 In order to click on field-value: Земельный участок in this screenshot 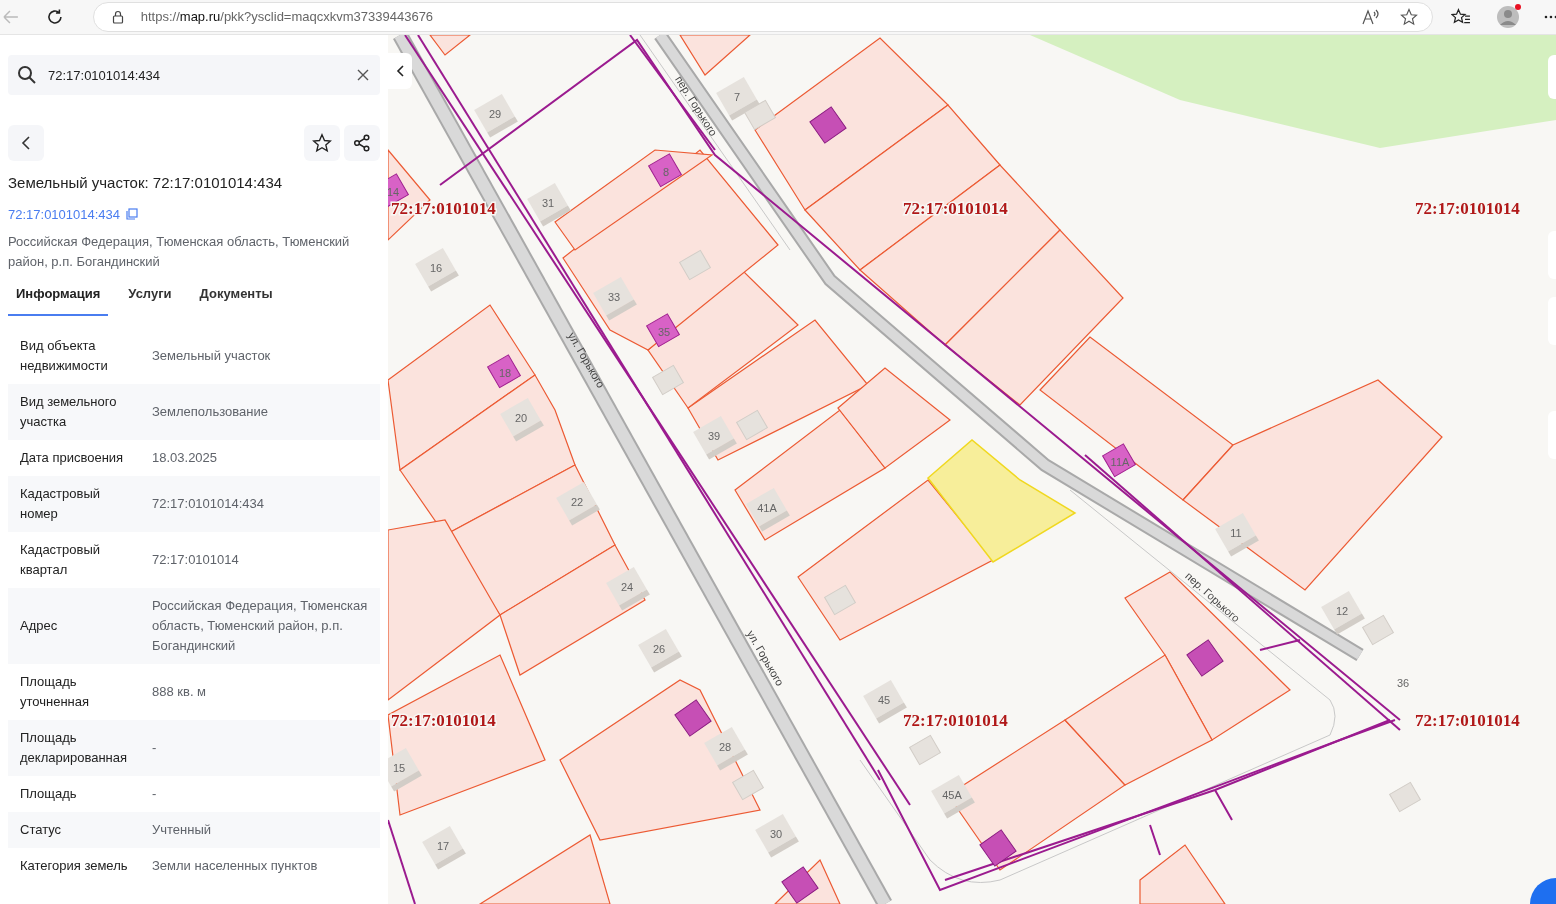, I will do `click(212, 355)`.